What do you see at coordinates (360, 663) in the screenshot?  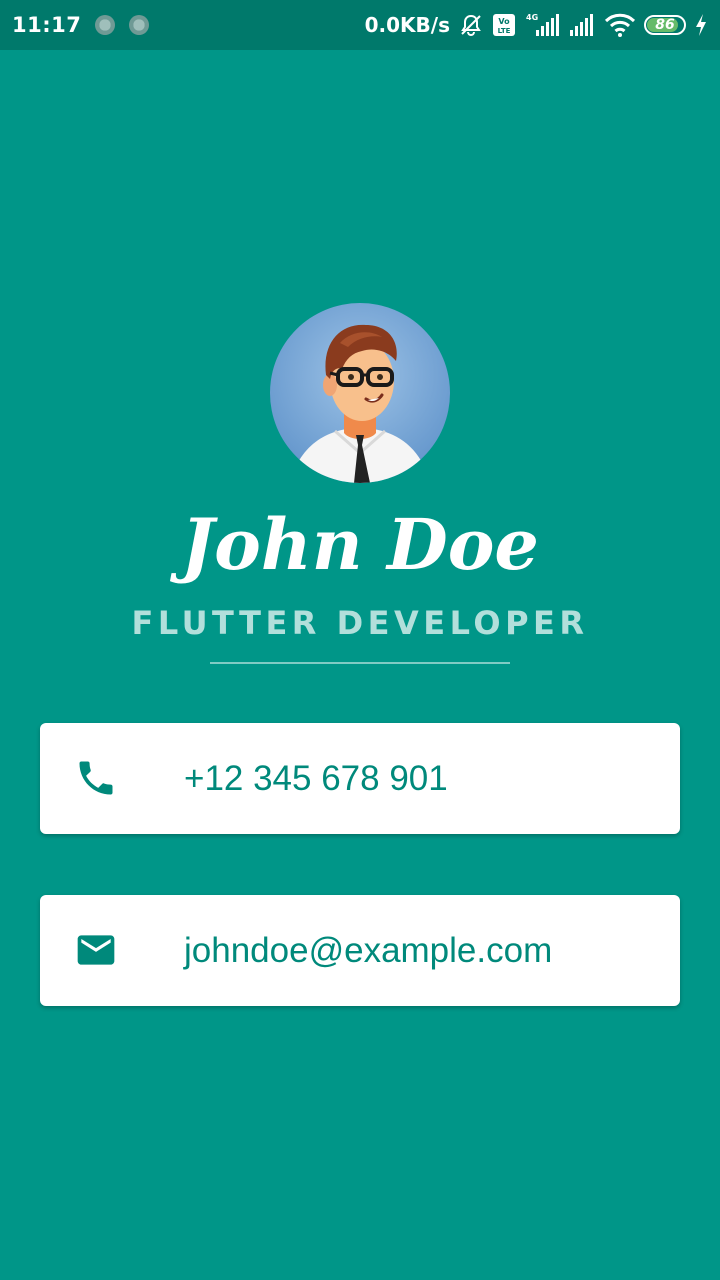 I see `divider` at bounding box center [360, 663].